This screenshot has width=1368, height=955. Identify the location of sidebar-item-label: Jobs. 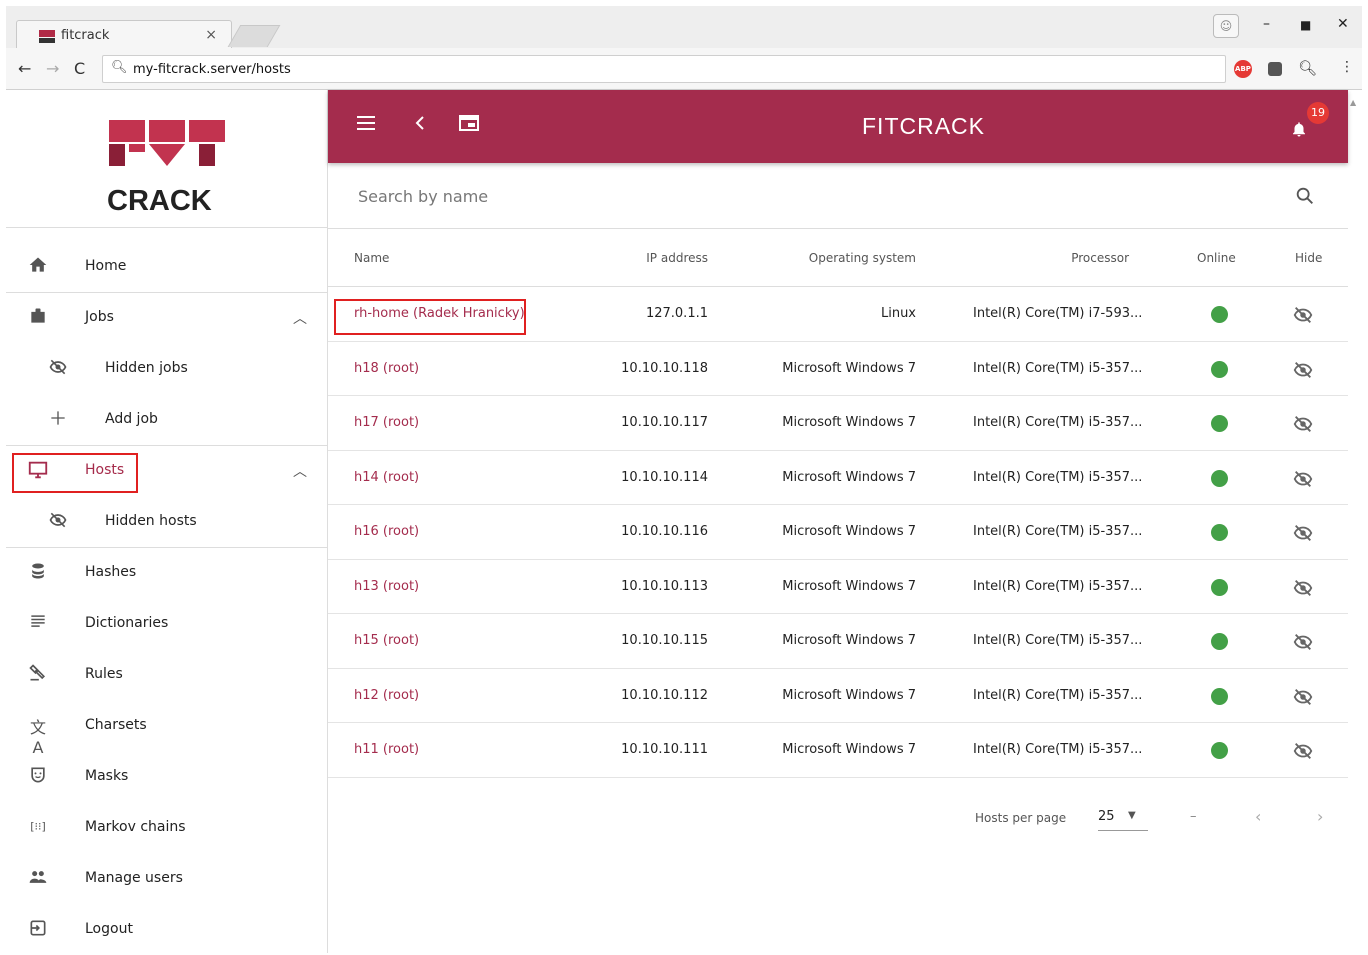
(99, 317).